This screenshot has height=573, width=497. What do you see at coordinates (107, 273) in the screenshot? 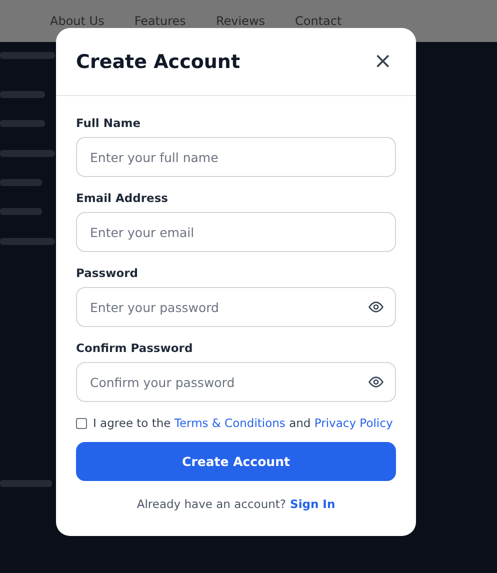
I see `field-label: Password` at bounding box center [107, 273].